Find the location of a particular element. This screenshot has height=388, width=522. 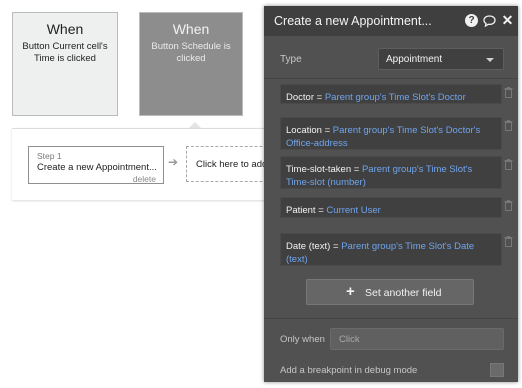

breakpoint-label: Add a breakpoint in debug mode is located at coordinates (349, 370).